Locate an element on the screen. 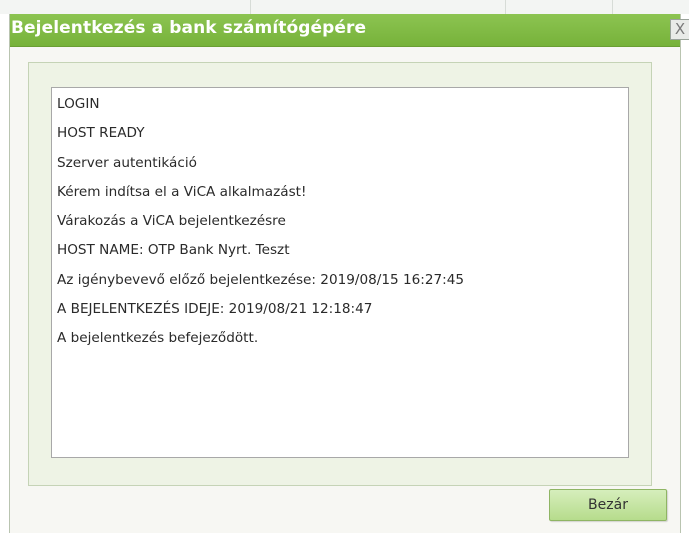 This screenshot has height=533, width=689. log-line: Szerver autentikáció is located at coordinates (127, 162).